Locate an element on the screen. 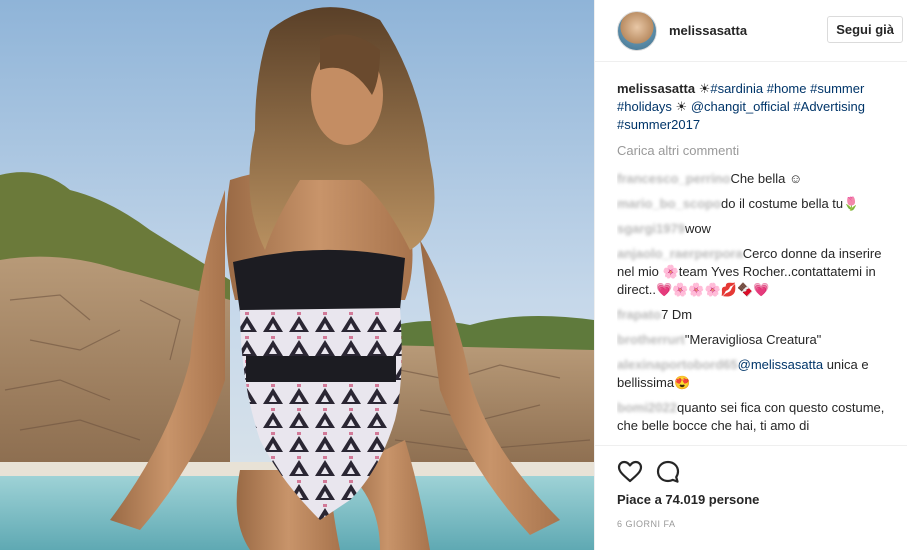 The width and height of the screenshot is (907, 550). follow-button: Segui già is located at coordinates (865, 29).